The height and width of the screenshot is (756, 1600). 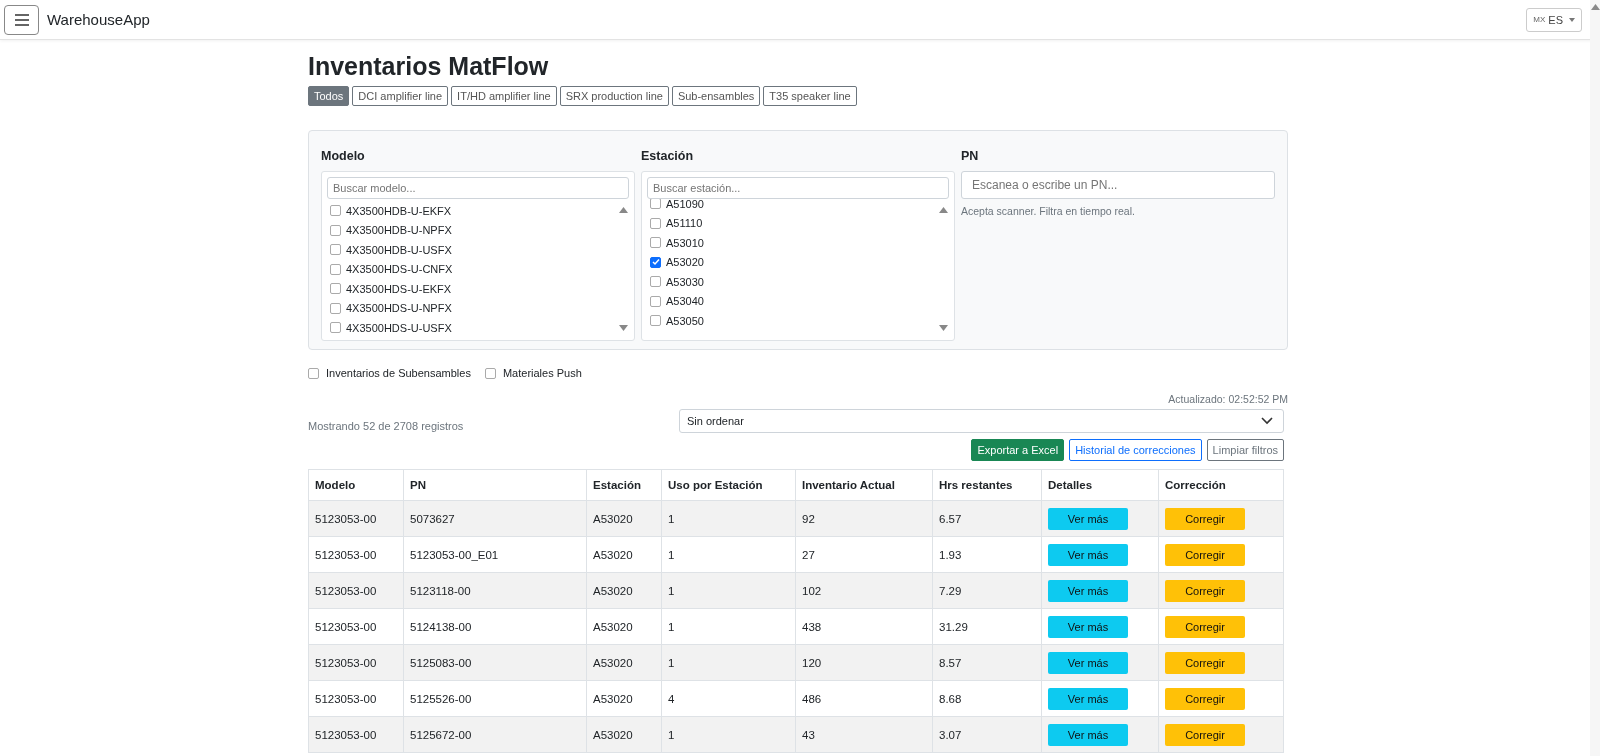 What do you see at coordinates (728, 662) in the screenshot?
I see `table-cell: 1` at bounding box center [728, 662].